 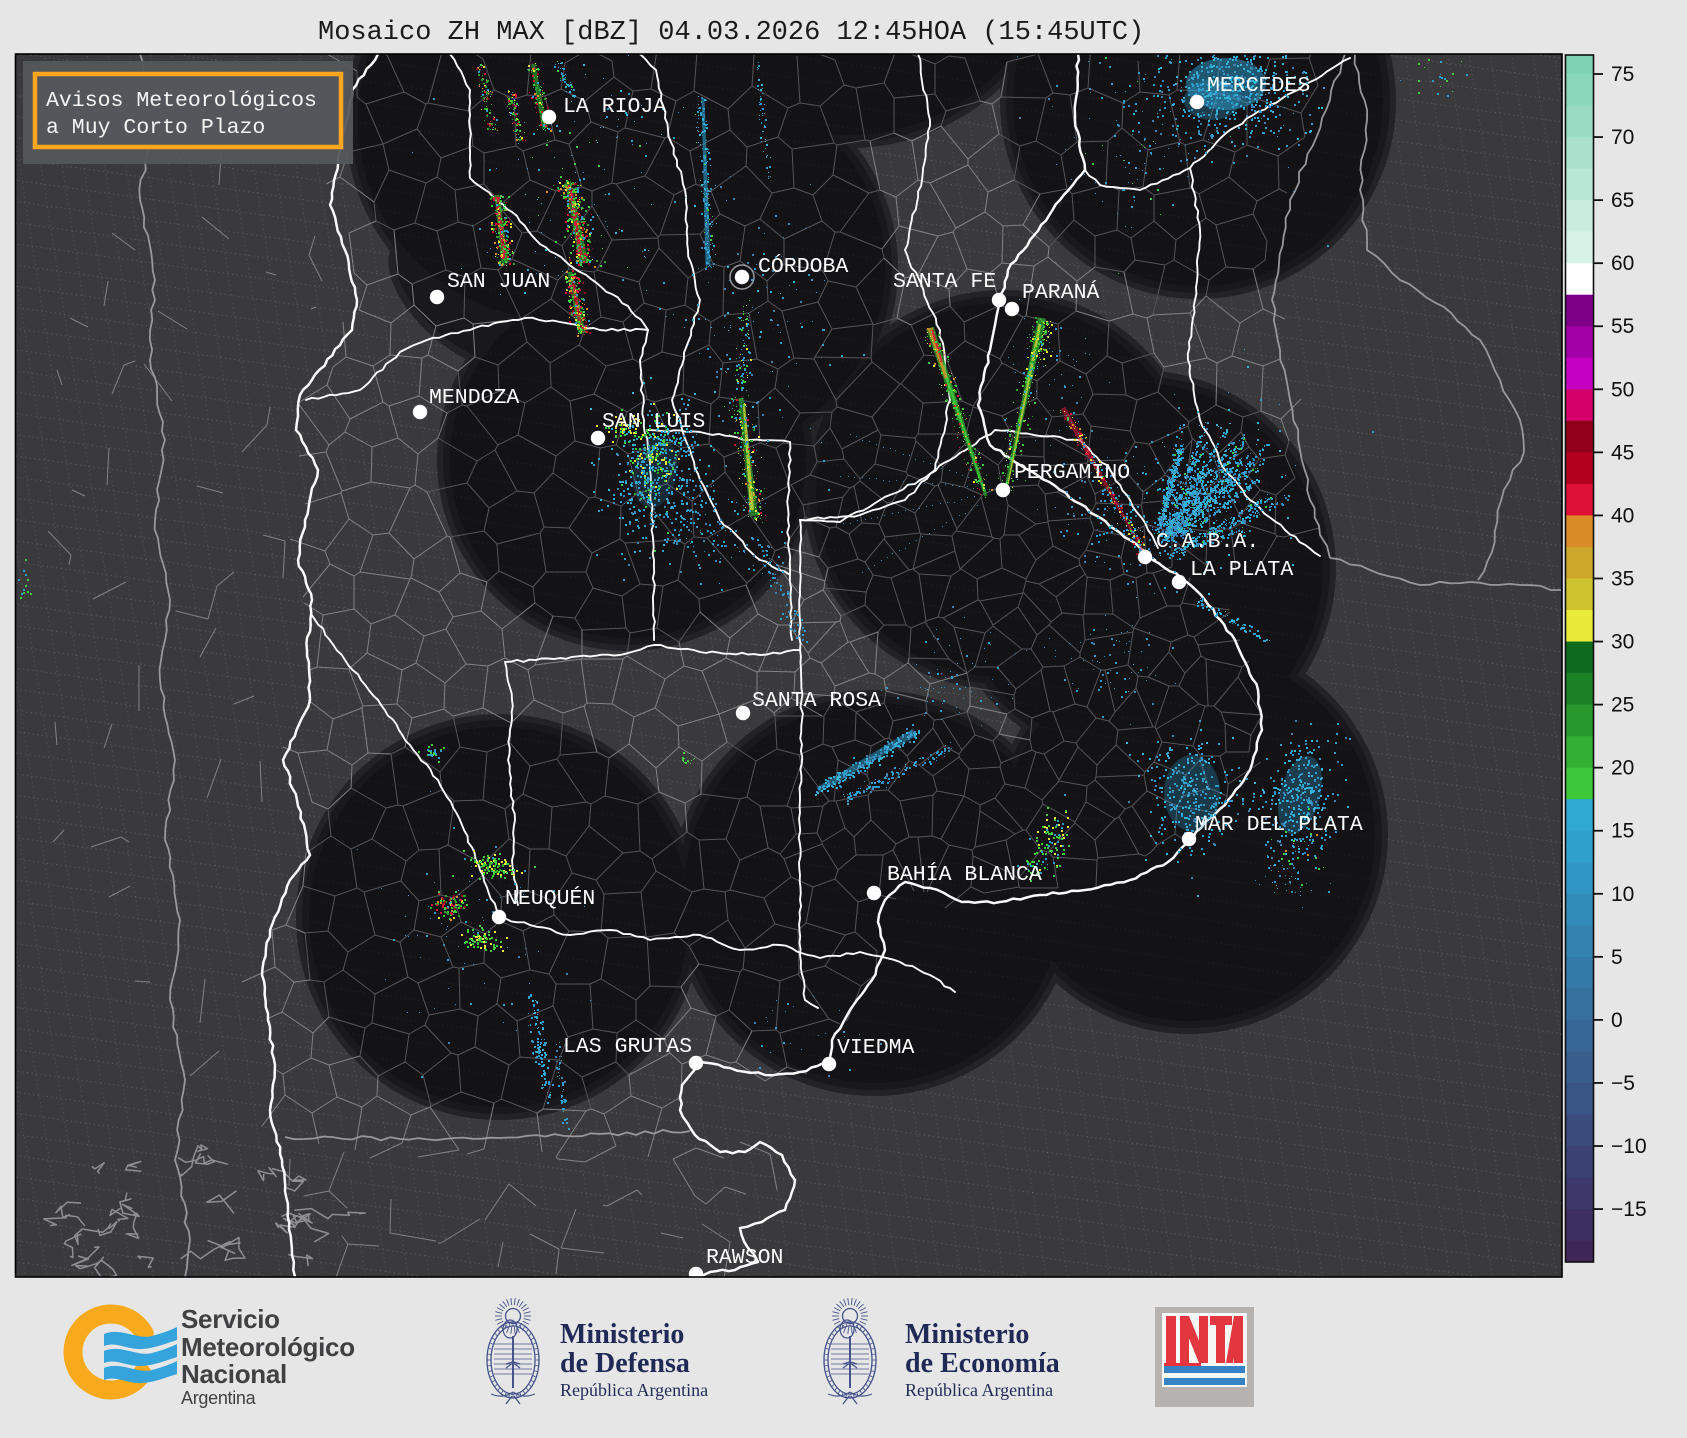 What do you see at coordinates (1629, 1146) in the screenshot?
I see `svg-text: −10` at bounding box center [1629, 1146].